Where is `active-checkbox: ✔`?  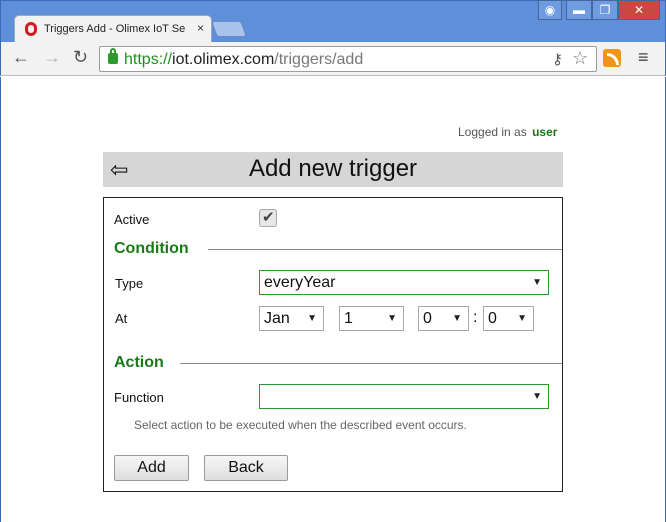
active-checkbox: ✔ is located at coordinates (268, 218).